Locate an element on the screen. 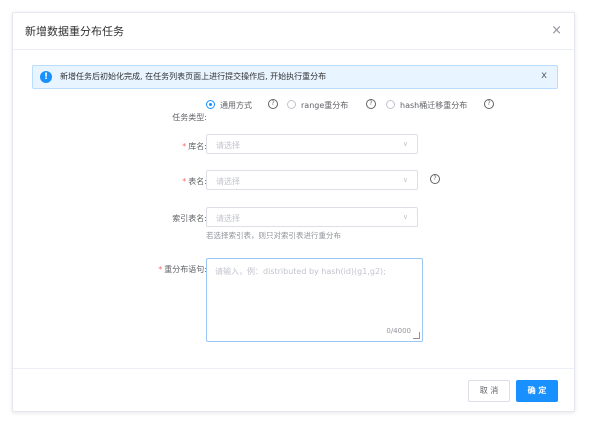 The image size is (595, 430). database-placeholder: 请选择 is located at coordinates (228, 145).